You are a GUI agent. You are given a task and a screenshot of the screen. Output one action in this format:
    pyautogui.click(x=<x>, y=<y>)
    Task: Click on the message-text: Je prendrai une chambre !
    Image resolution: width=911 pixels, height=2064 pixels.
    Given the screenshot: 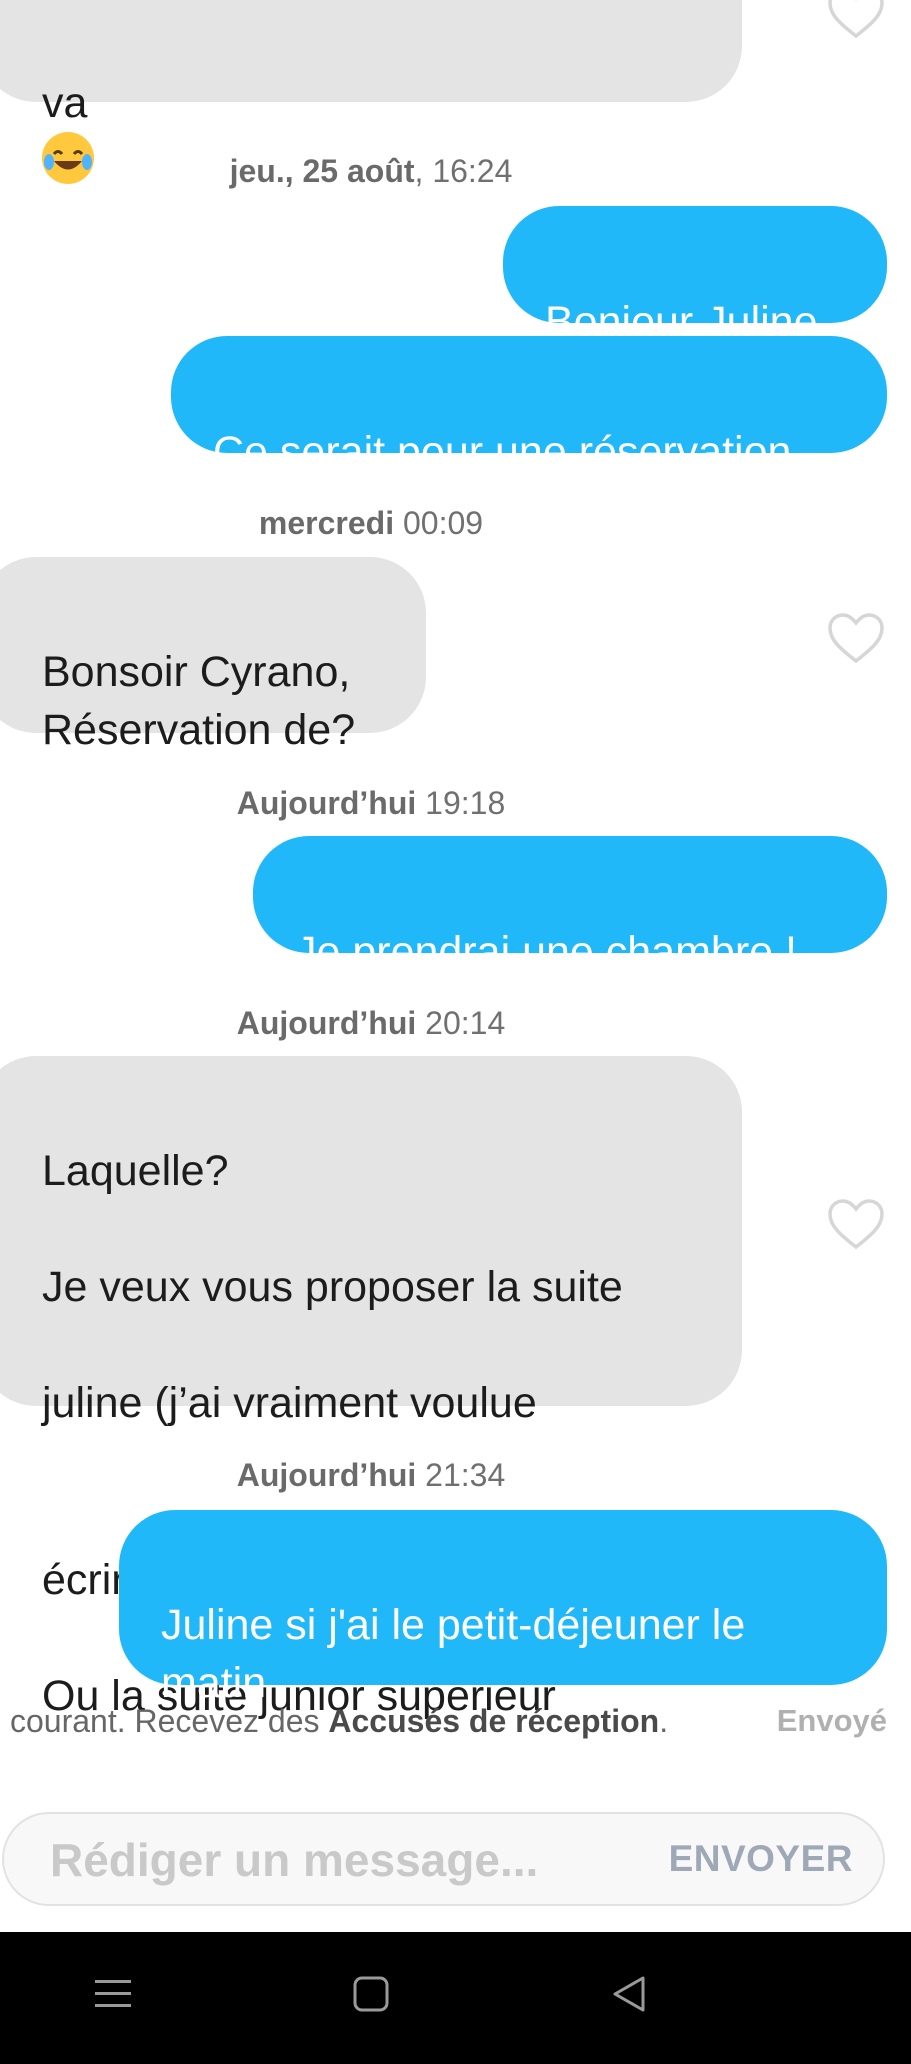 What is the action you would take?
    pyautogui.click(x=546, y=952)
    